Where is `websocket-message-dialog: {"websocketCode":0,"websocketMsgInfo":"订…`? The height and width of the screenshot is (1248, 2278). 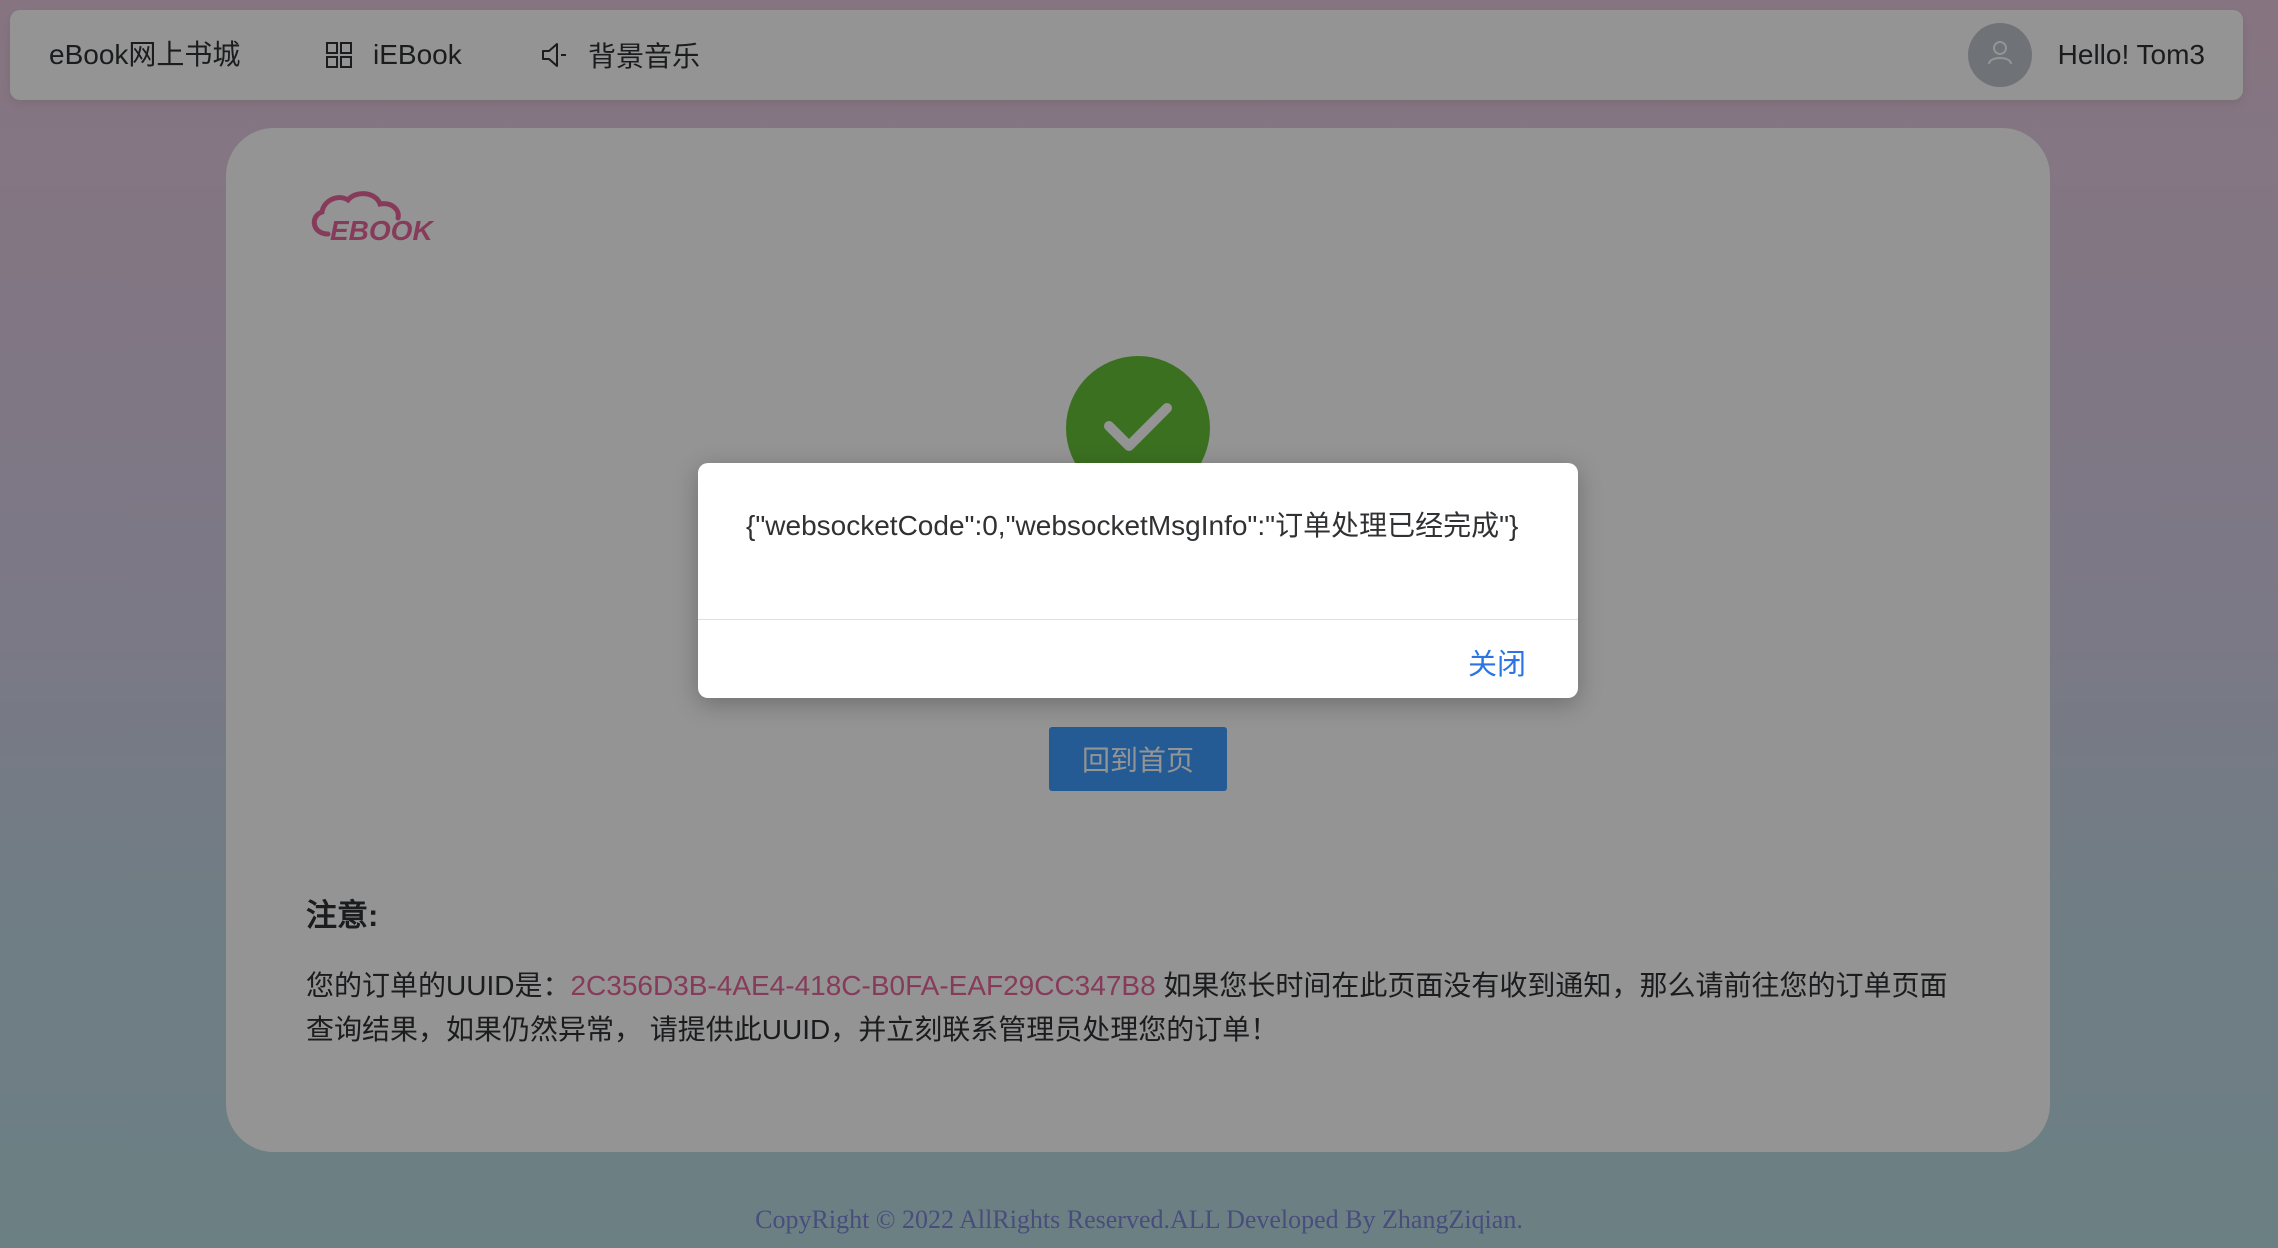
websocket-message-dialog: {"websocketCode":0,"websocketMsgInfo":"订… is located at coordinates (1138, 580).